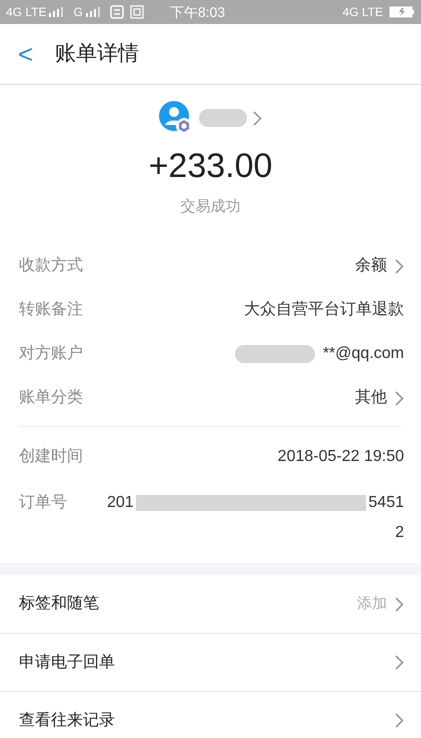  I want to click on row-label: 收款方式, so click(51, 266).